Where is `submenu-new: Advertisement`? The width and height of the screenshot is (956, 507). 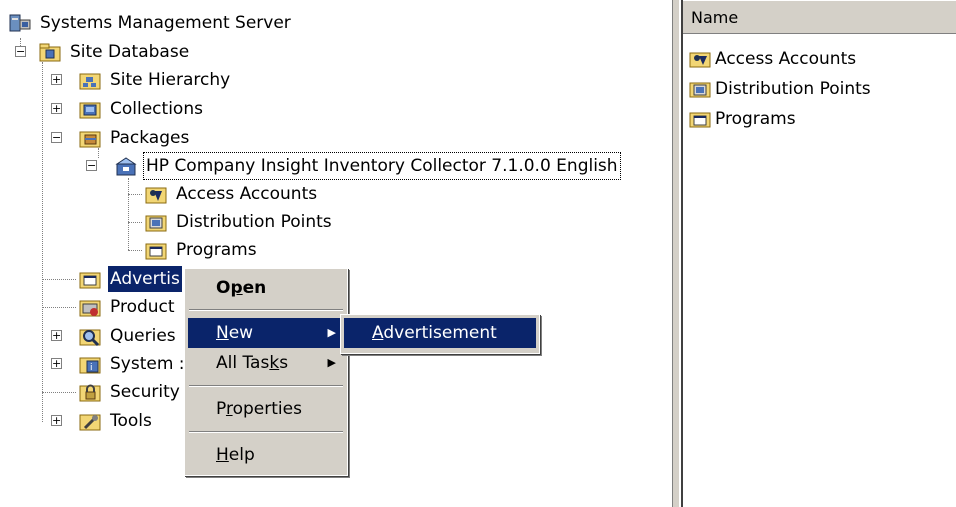 submenu-new: Advertisement is located at coordinates (440, 334).